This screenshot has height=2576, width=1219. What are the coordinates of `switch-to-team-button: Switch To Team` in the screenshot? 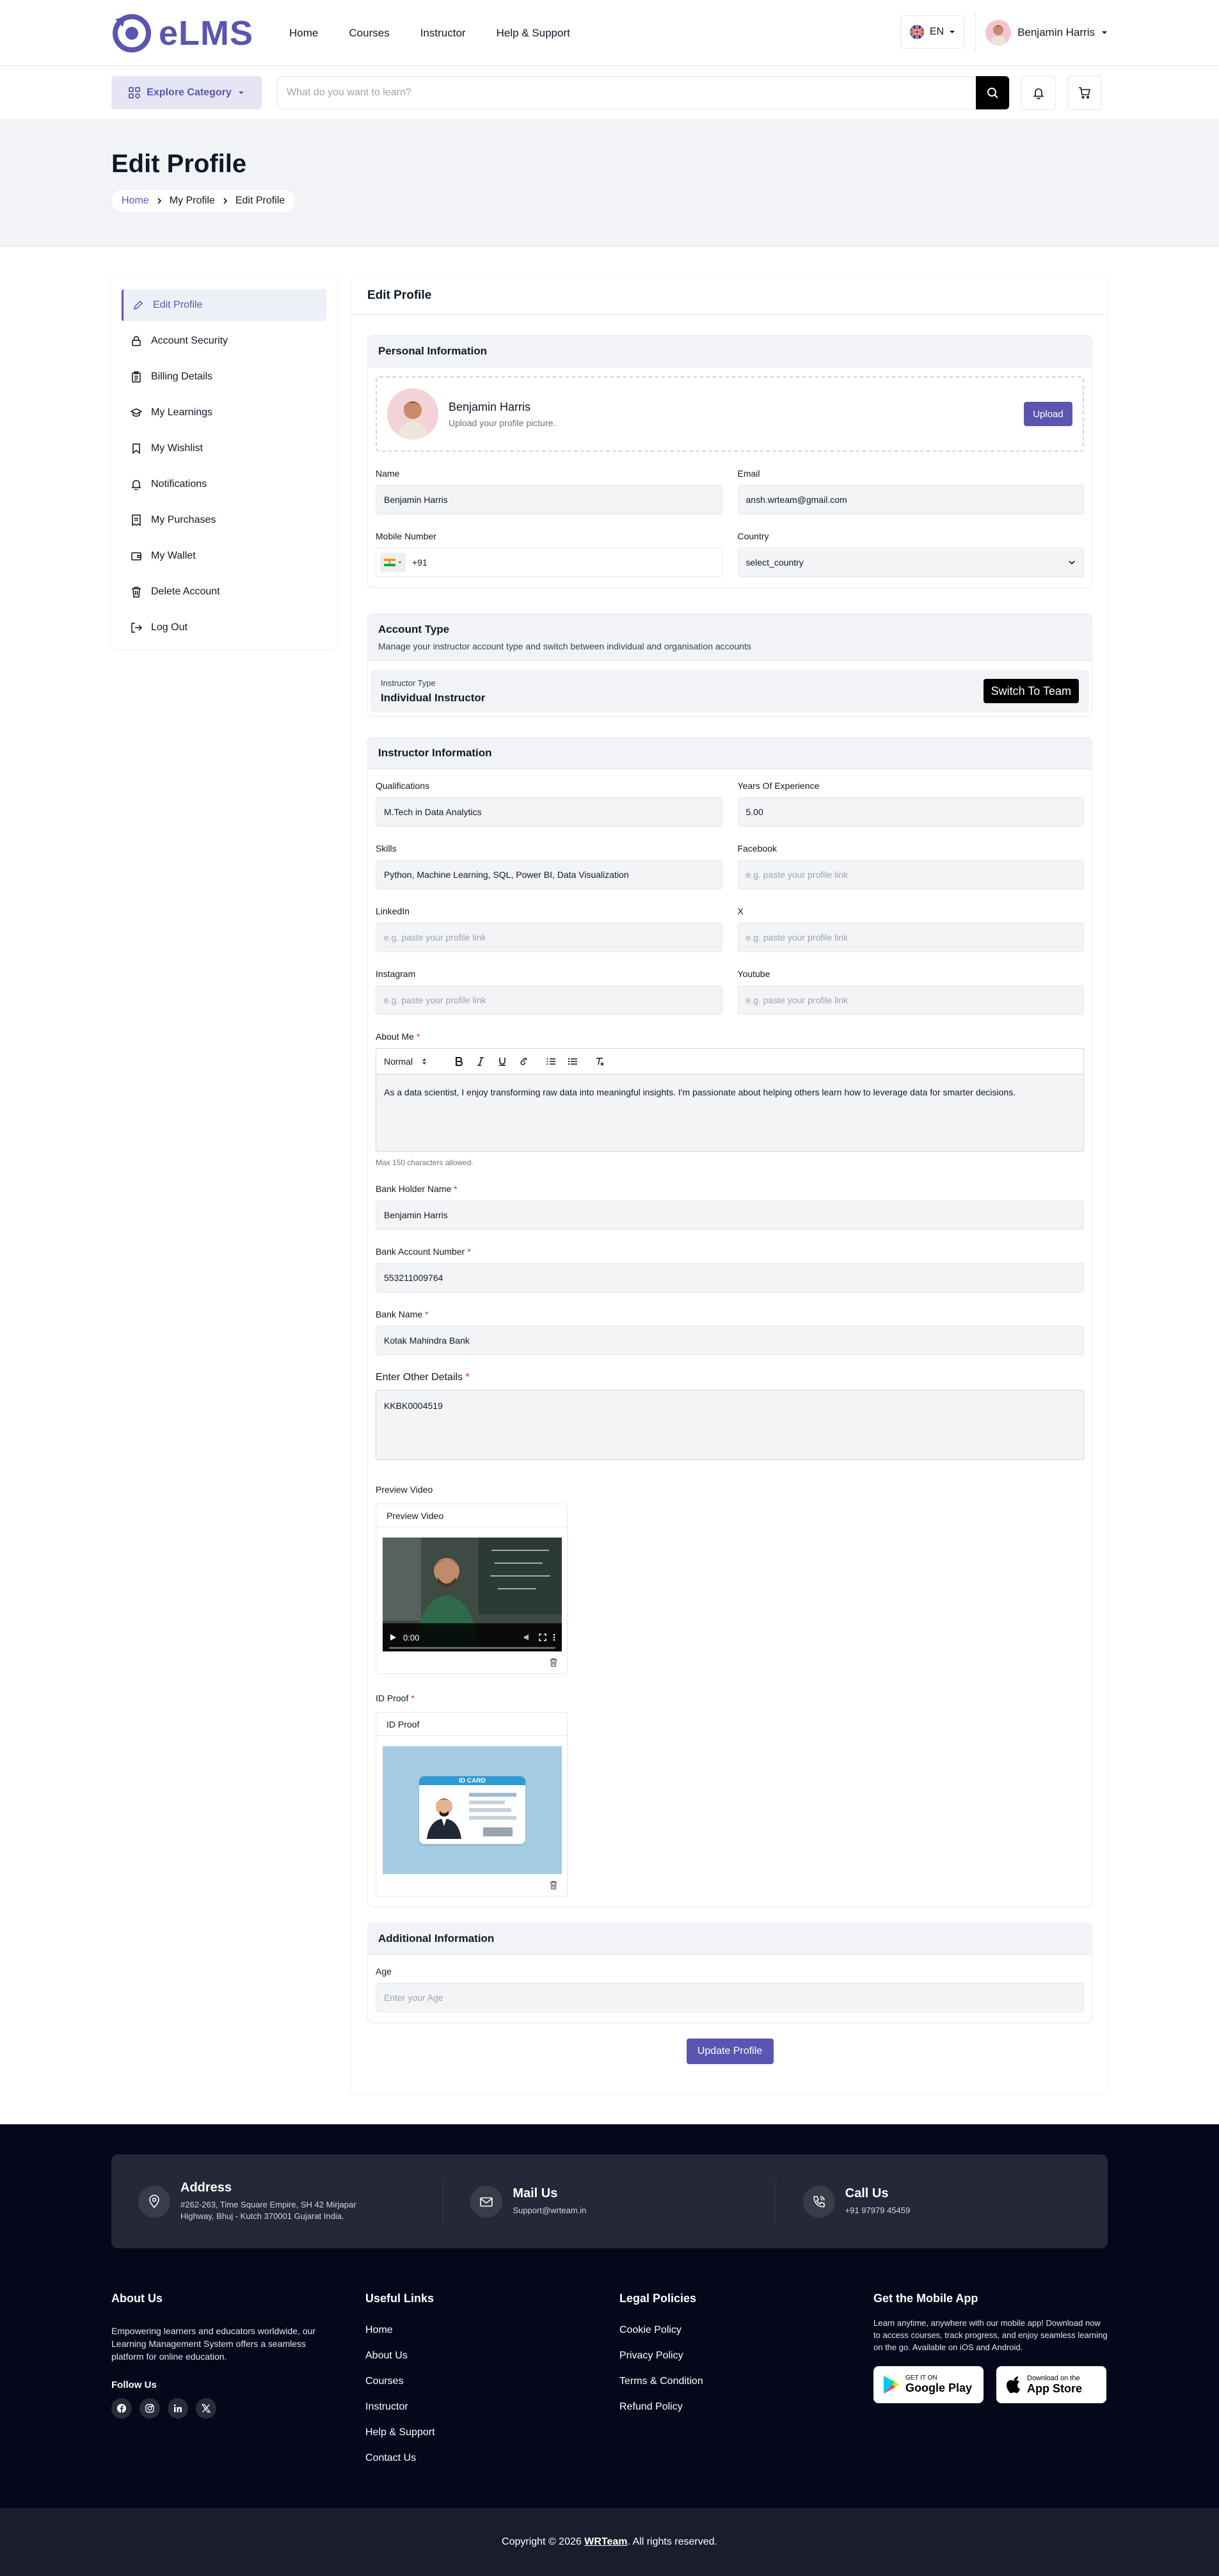 It's located at (1031, 691).